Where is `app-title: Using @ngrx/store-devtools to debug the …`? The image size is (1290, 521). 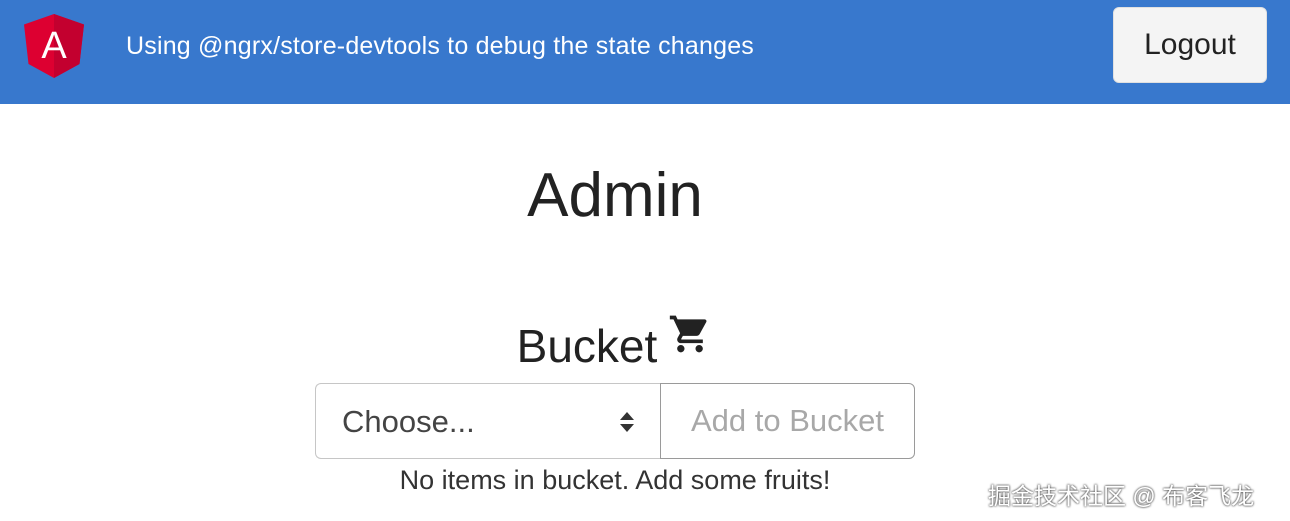 app-title: Using @ngrx/store-devtools to debug the … is located at coordinates (440, 46).